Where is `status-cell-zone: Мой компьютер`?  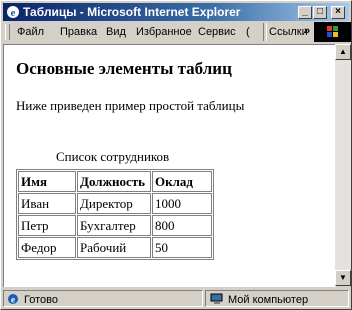 status-cell-zone: Мой компьютер is located at coordinates (277, 298).